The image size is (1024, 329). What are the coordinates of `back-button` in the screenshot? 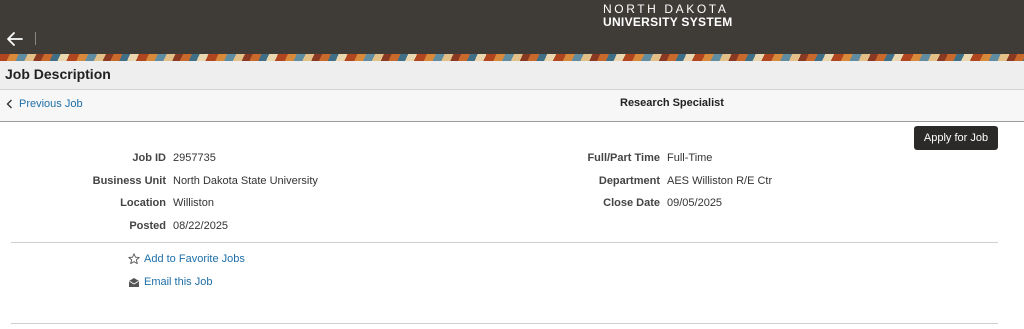 It's located at (15, 39).